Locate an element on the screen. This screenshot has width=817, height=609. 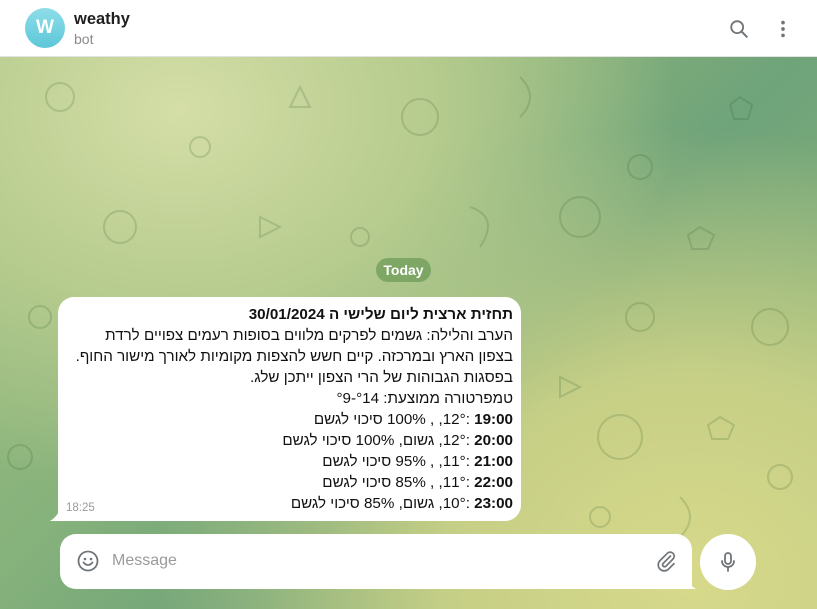
message-temperature: טמפרטורה ממוצעת: °14-°9 is located at coordinates (424, 398).